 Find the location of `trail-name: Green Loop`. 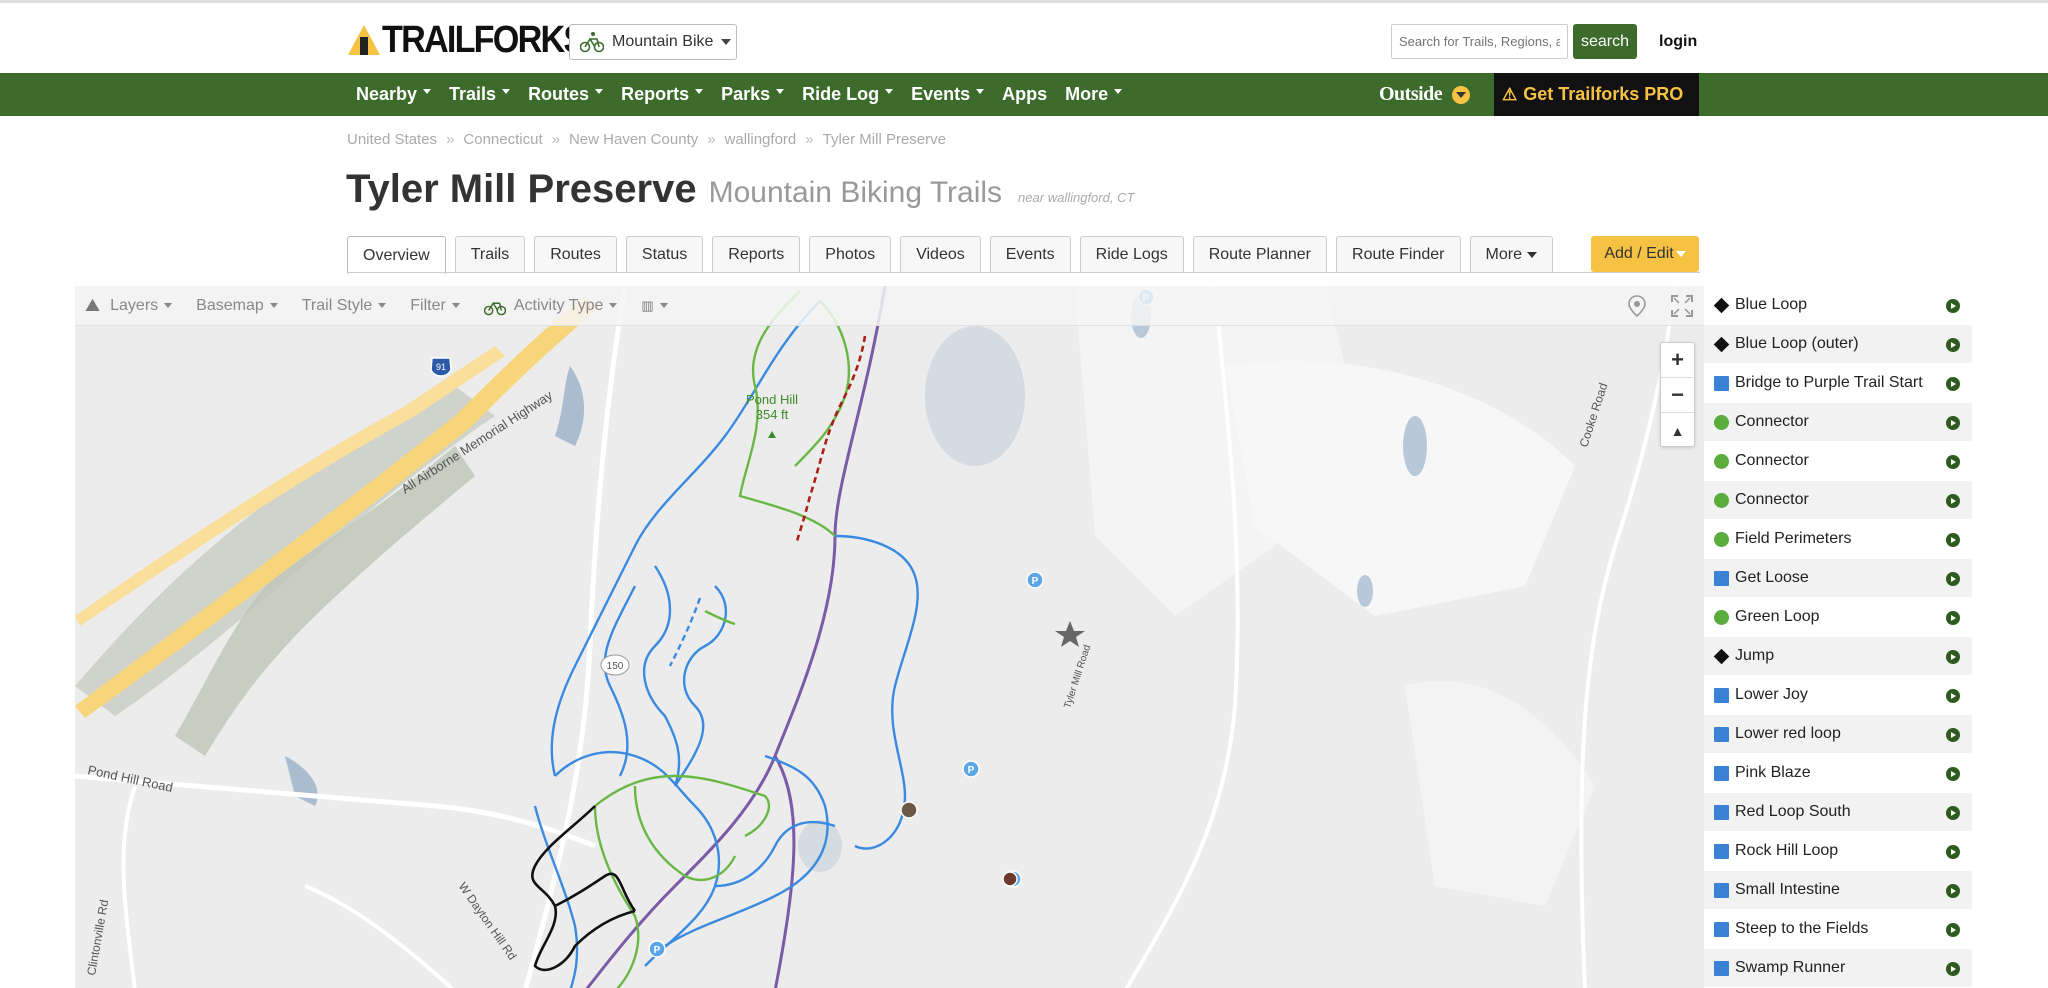

trail-name: Green Loop is located at coordinates (1777, 616).